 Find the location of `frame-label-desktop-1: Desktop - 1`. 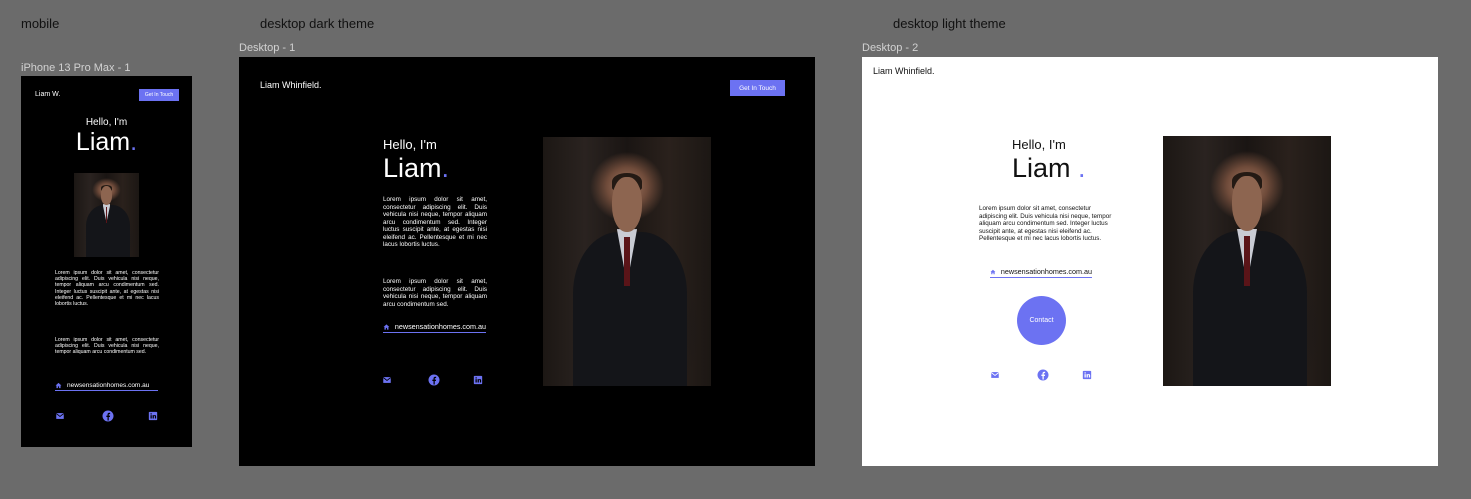

frame-label-desktop-1: Desktop - 1 is located at coordinates (267, 48).